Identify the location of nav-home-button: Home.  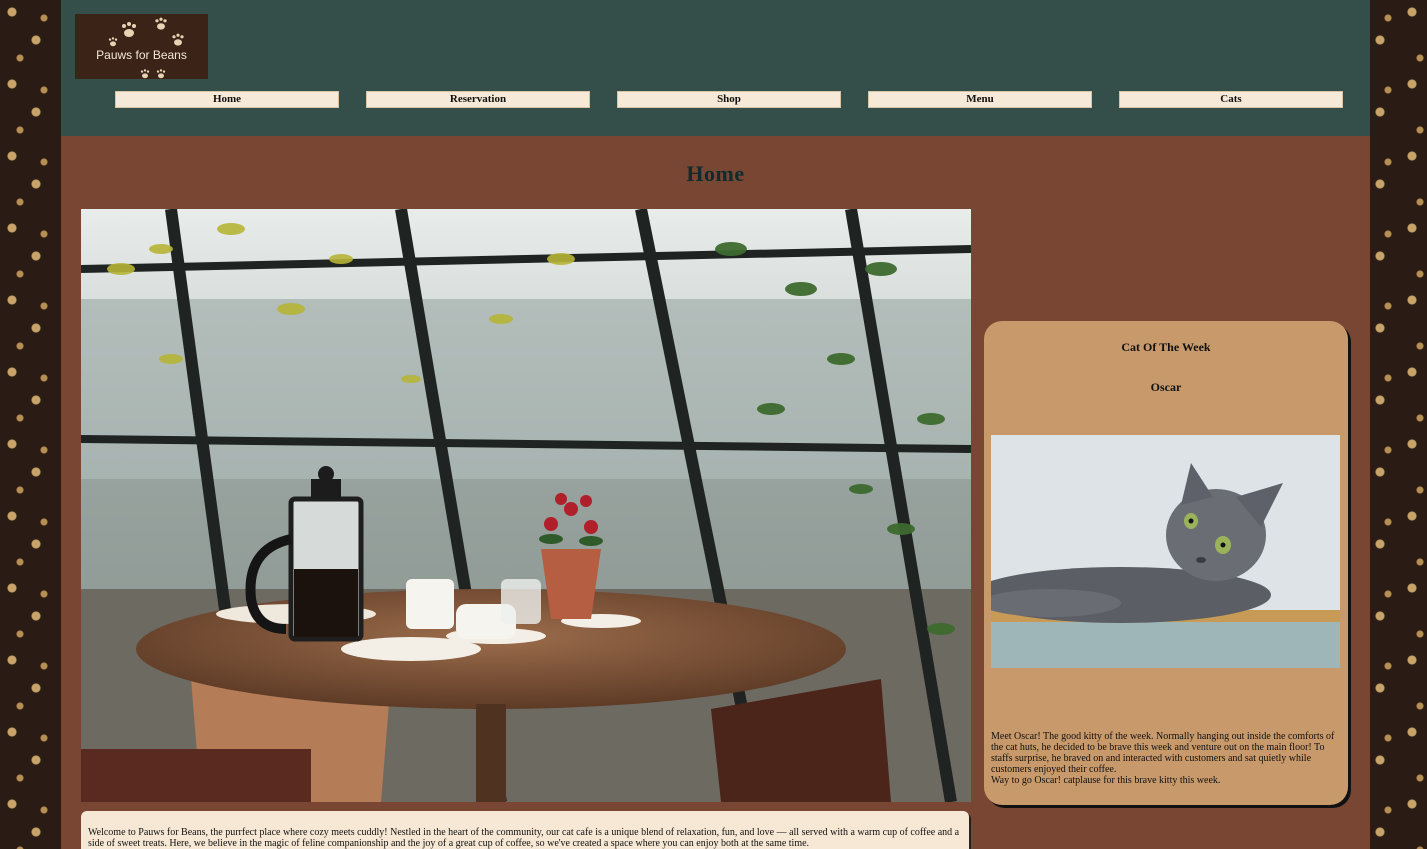
(227, 99).